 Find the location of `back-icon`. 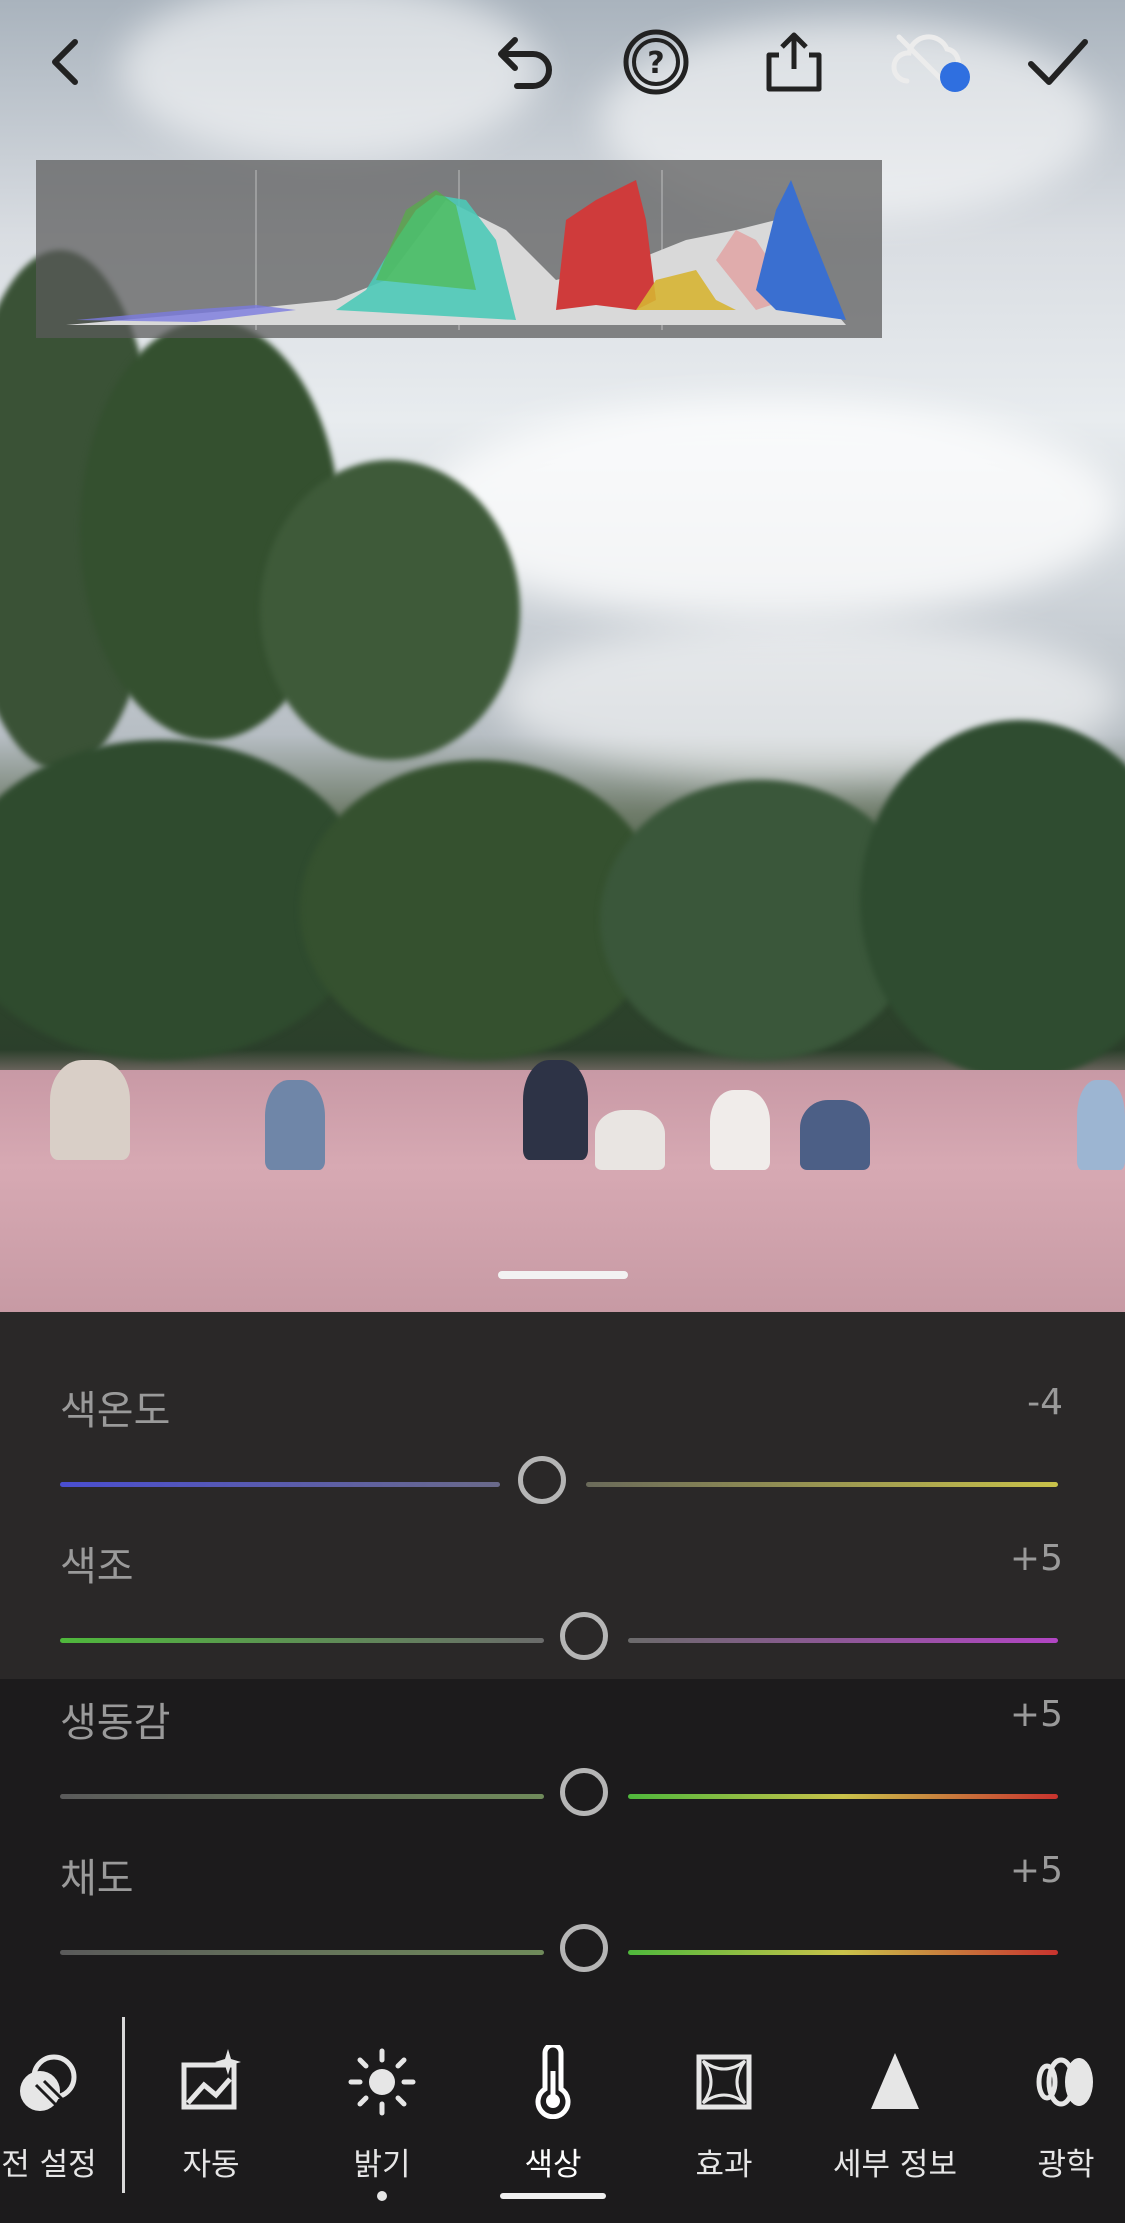

back-icon is located at coordinates (65, 62).